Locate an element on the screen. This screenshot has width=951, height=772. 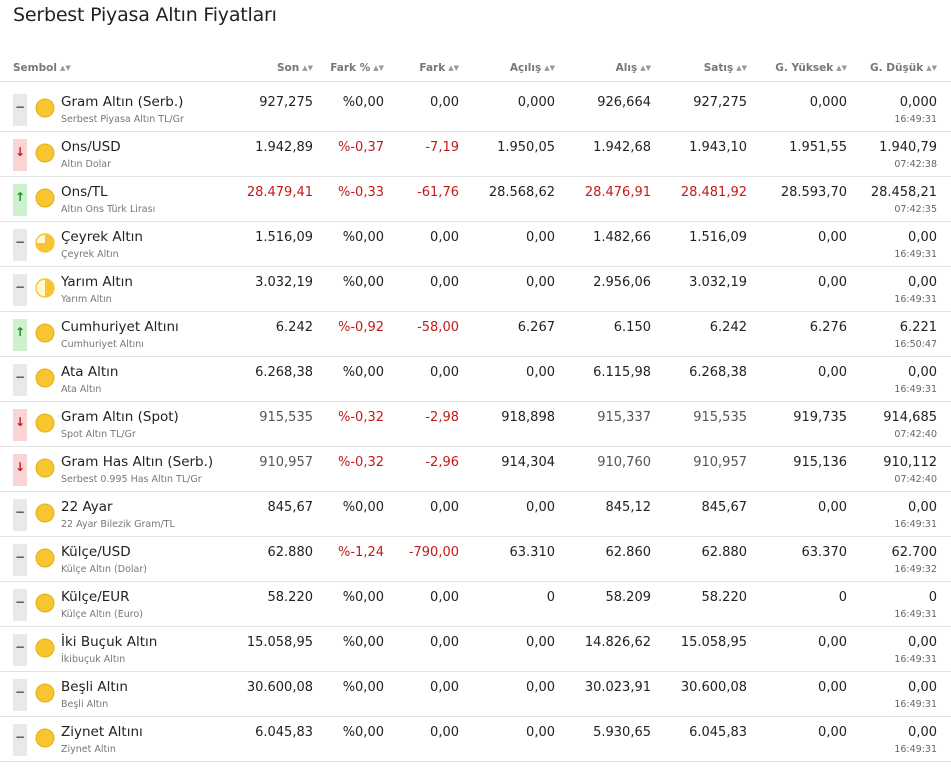
cell-alis: 915,337 is located at coordinates (624, 417).